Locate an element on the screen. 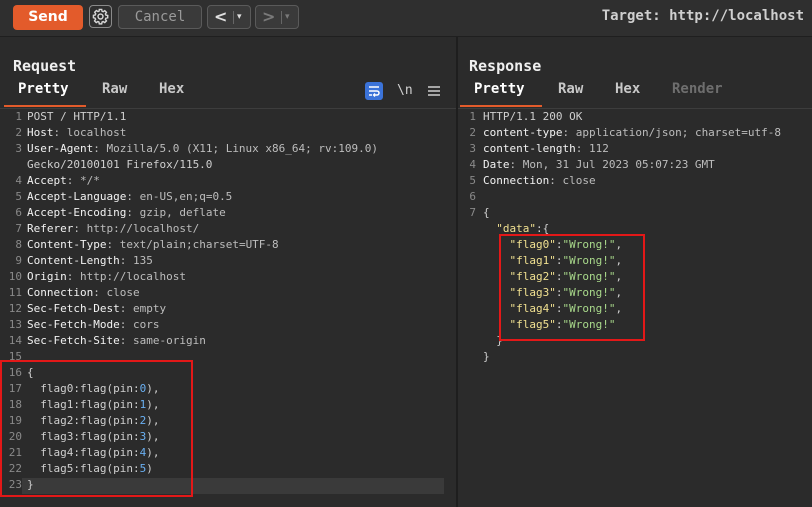  code-line: Sec-Fetch-Mode: cors is located at coordinates (93, 325).